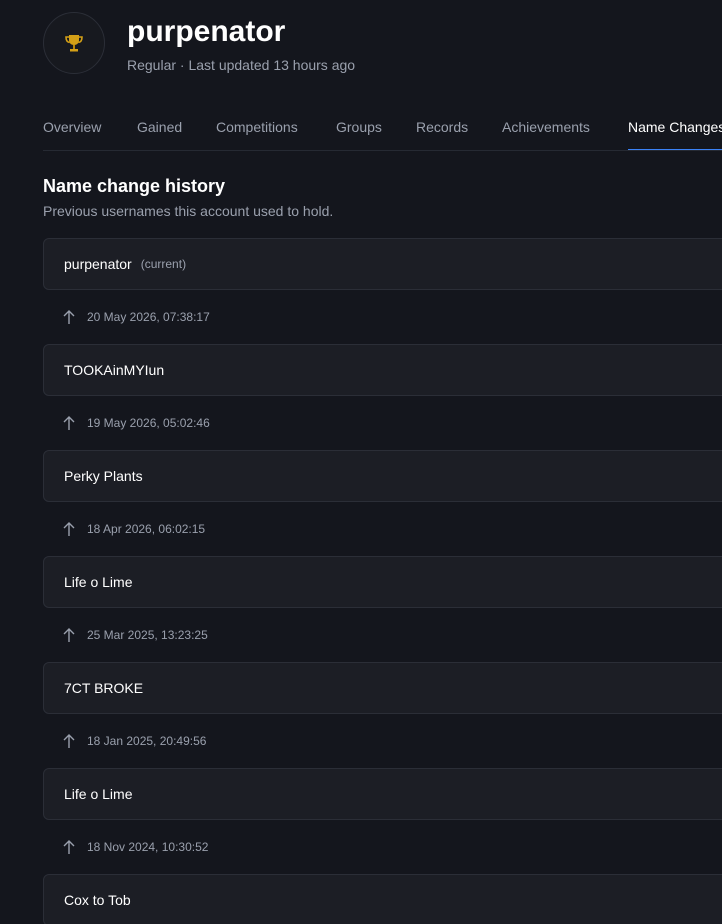 The image size is (722, 924). What do you see at coordinates (257, 127) in the screenshot?
I see `tab-competitions: Competitions` at bounding box center [257, 127].